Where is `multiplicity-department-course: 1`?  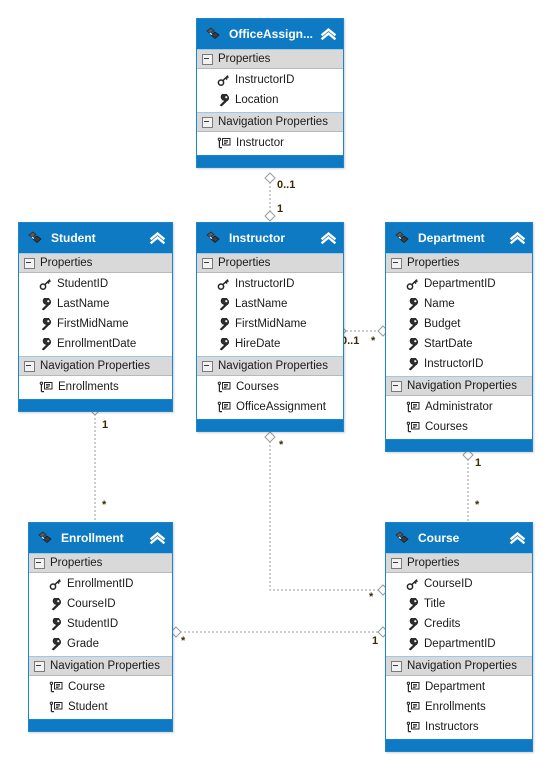 multiplicity-department-course: 1 is located at coordinates (478, 463).